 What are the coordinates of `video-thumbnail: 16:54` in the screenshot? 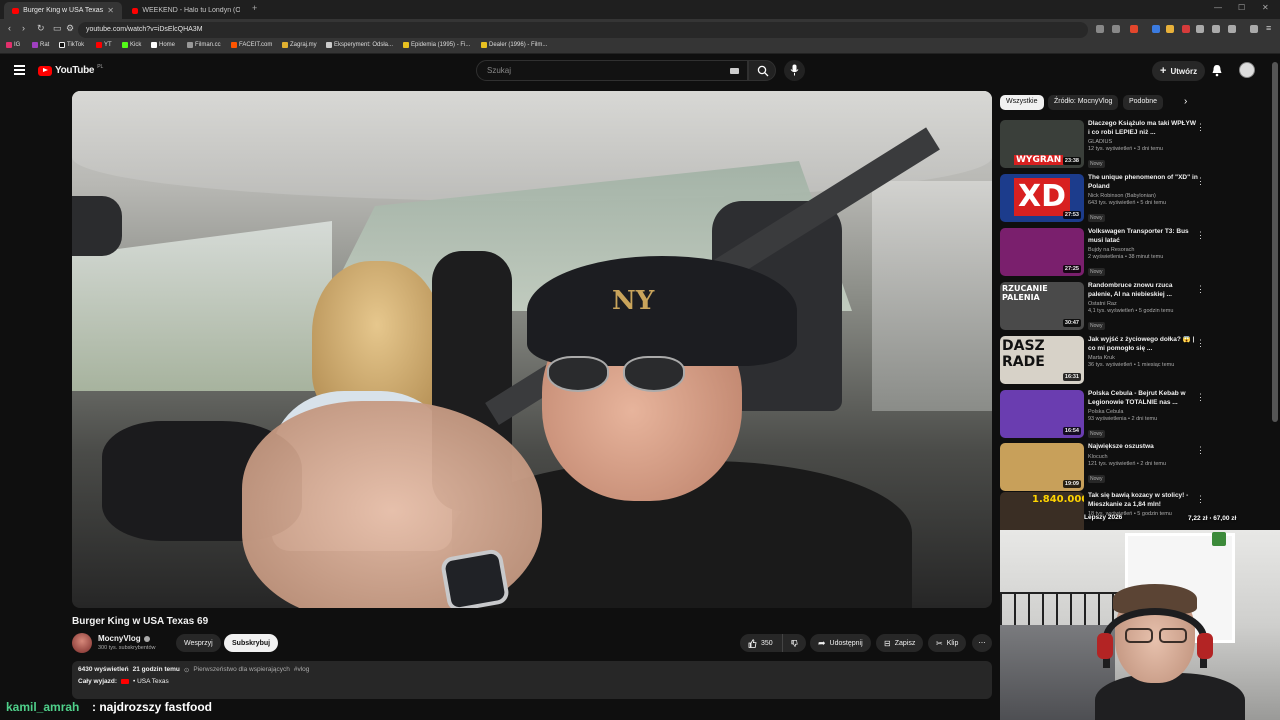 It's located at (1042, 414).